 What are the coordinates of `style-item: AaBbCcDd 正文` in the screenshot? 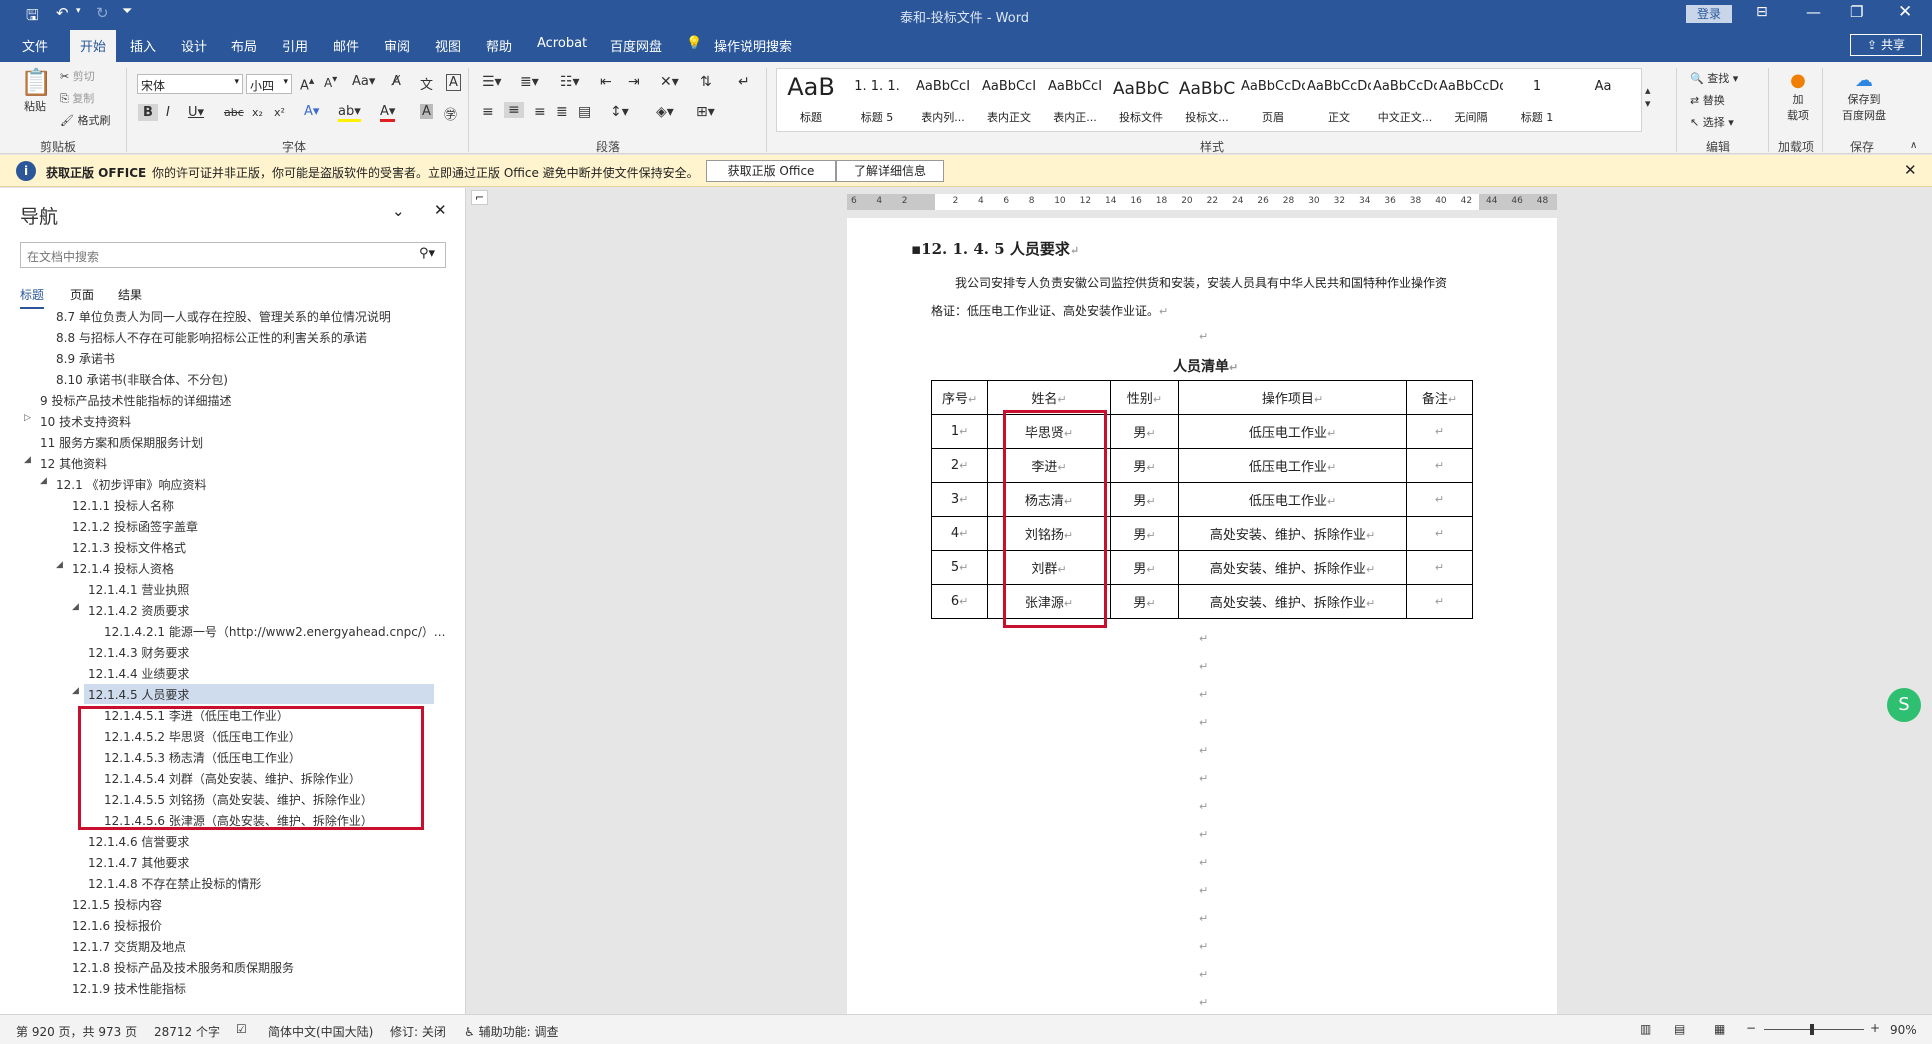 It's located at (1339, 100).